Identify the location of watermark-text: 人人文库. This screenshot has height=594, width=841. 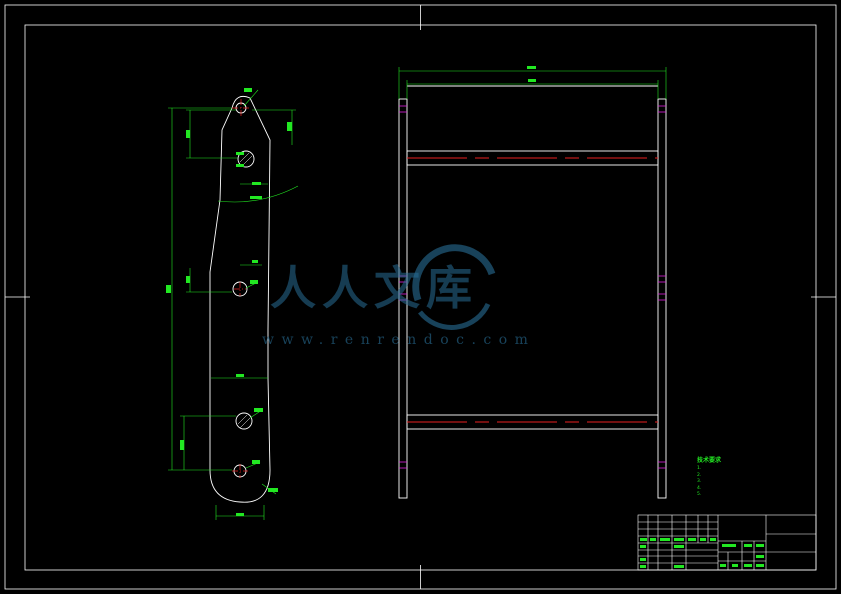
(374, 288).